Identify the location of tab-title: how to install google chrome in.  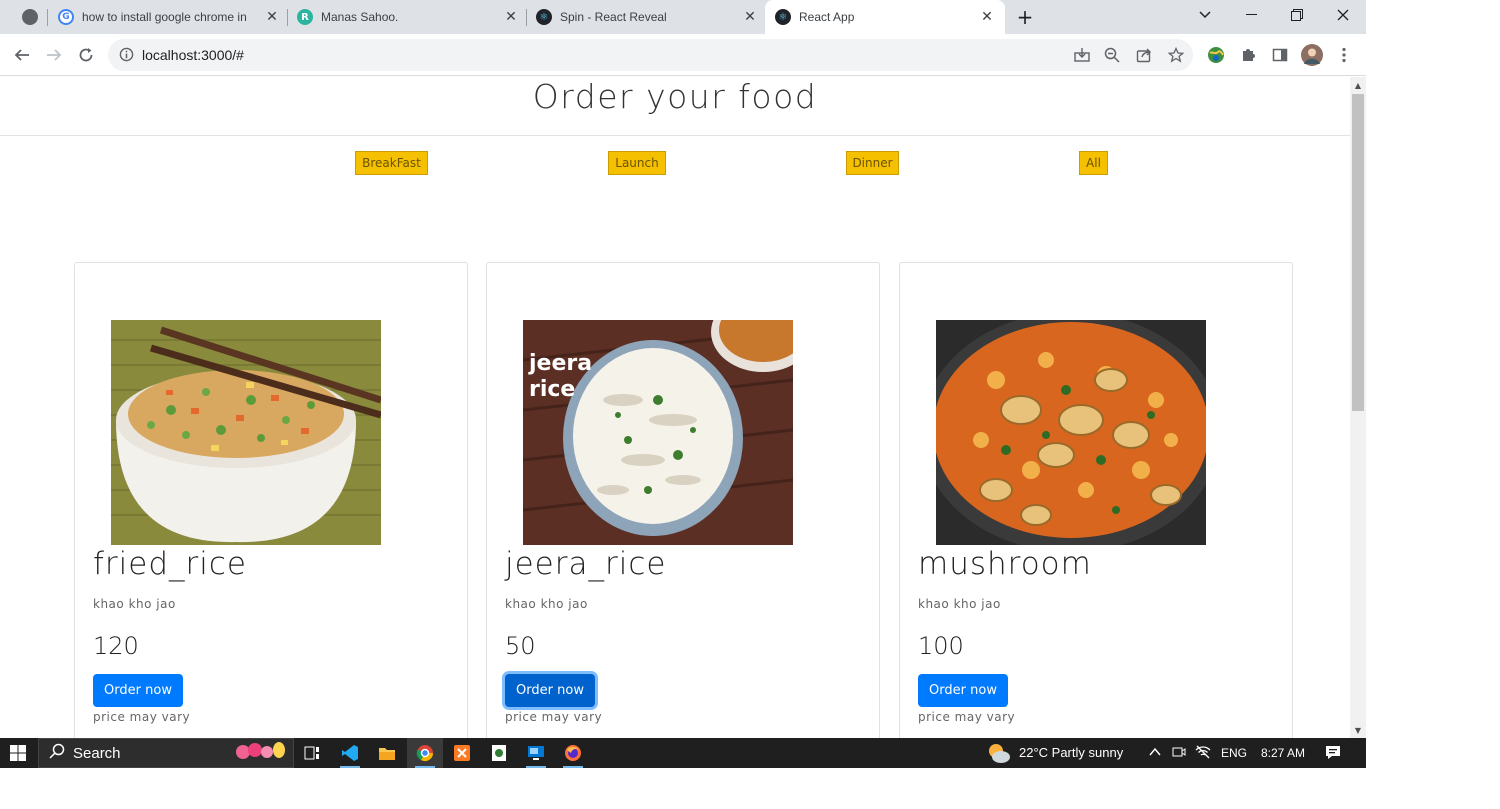
(164, 17).